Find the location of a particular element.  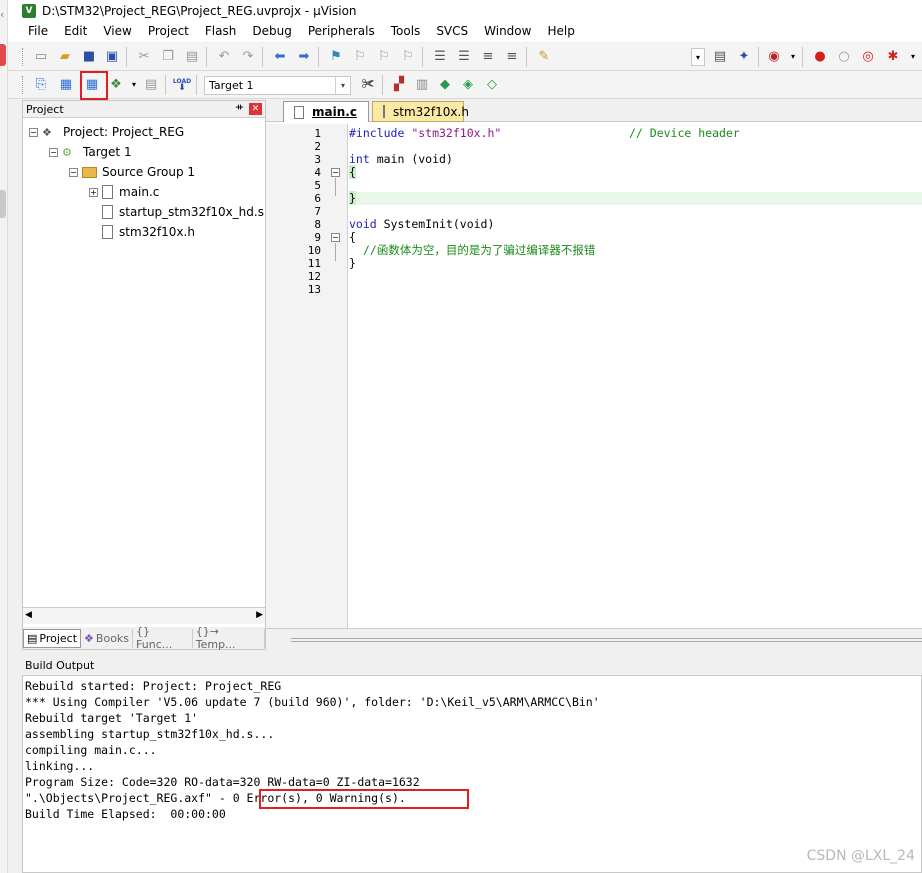

scroll-track is located at coordinates (606, 640).